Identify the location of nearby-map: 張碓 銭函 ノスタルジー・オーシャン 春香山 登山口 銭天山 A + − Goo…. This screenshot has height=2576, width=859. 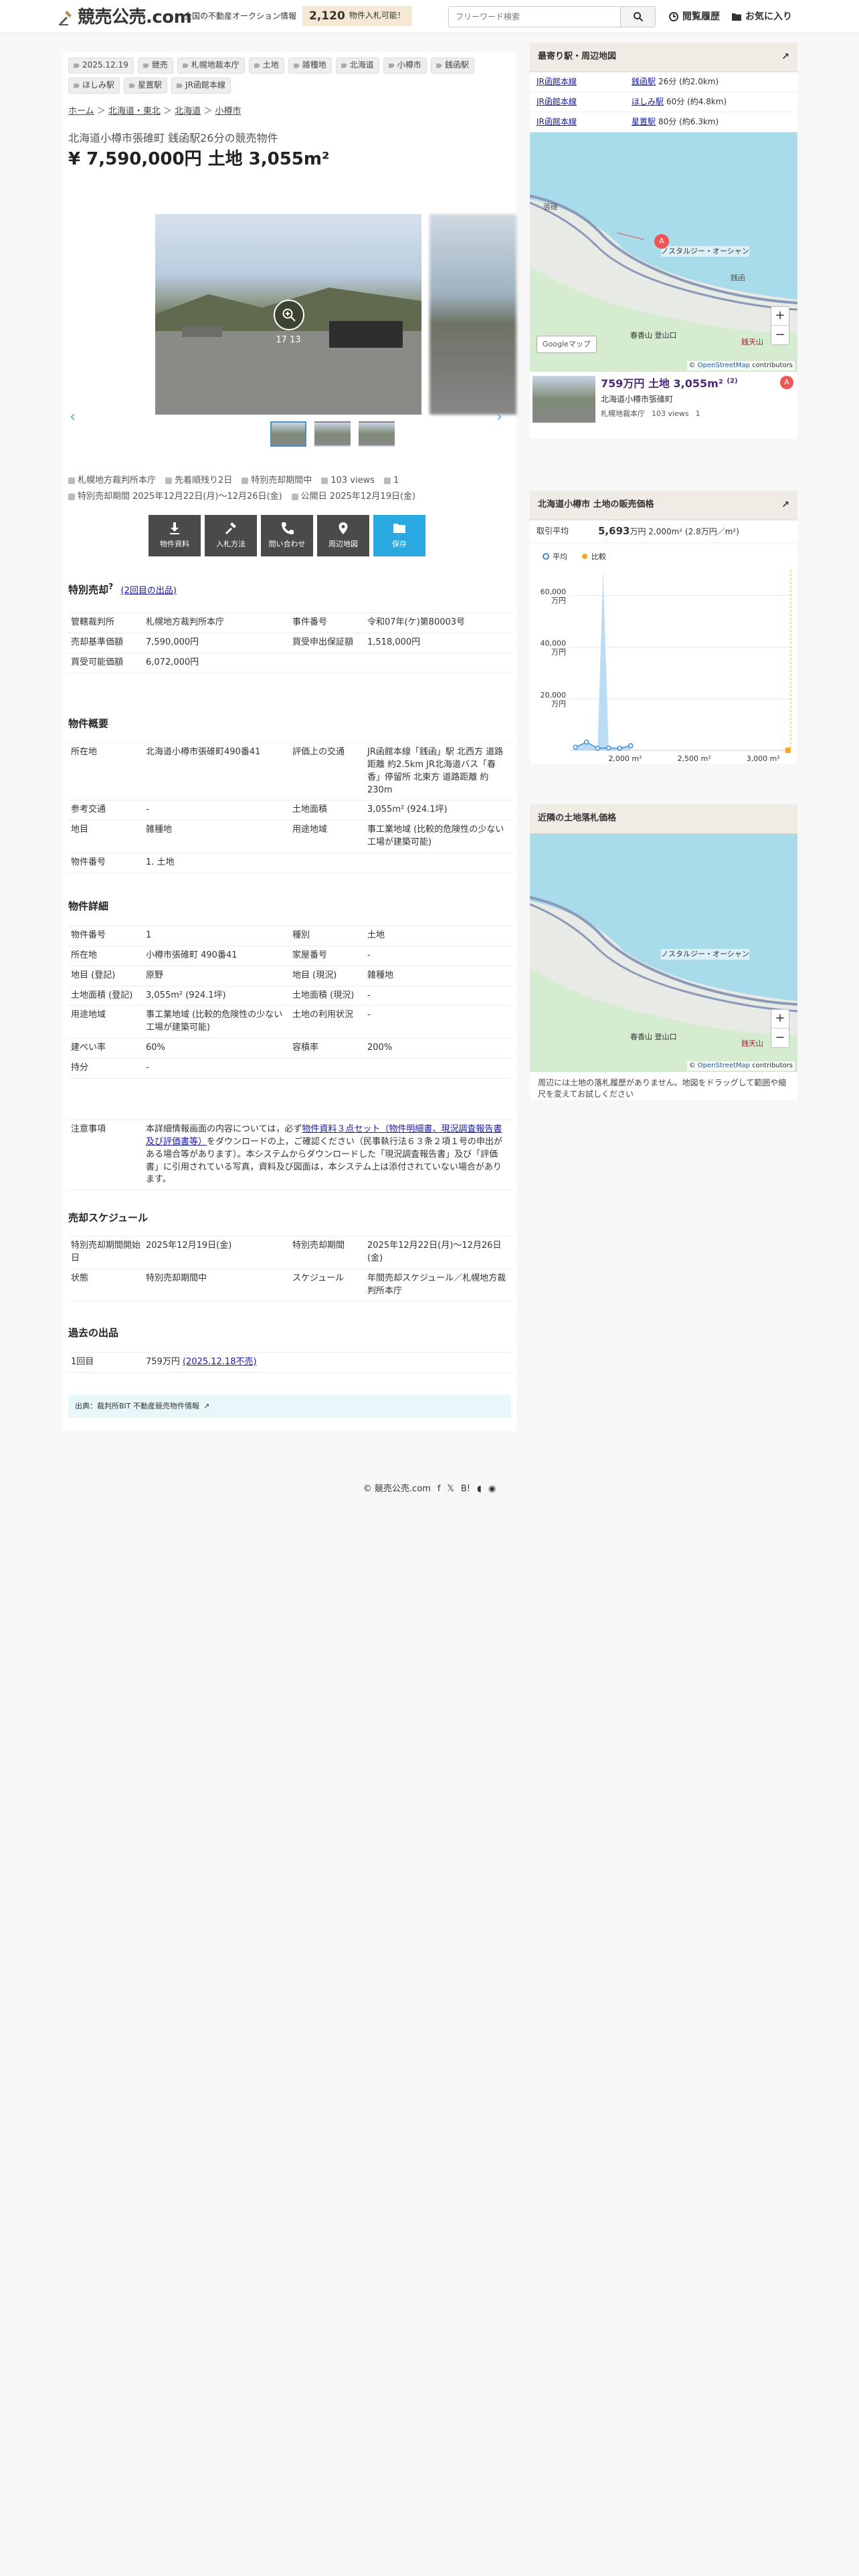
(663, 252).